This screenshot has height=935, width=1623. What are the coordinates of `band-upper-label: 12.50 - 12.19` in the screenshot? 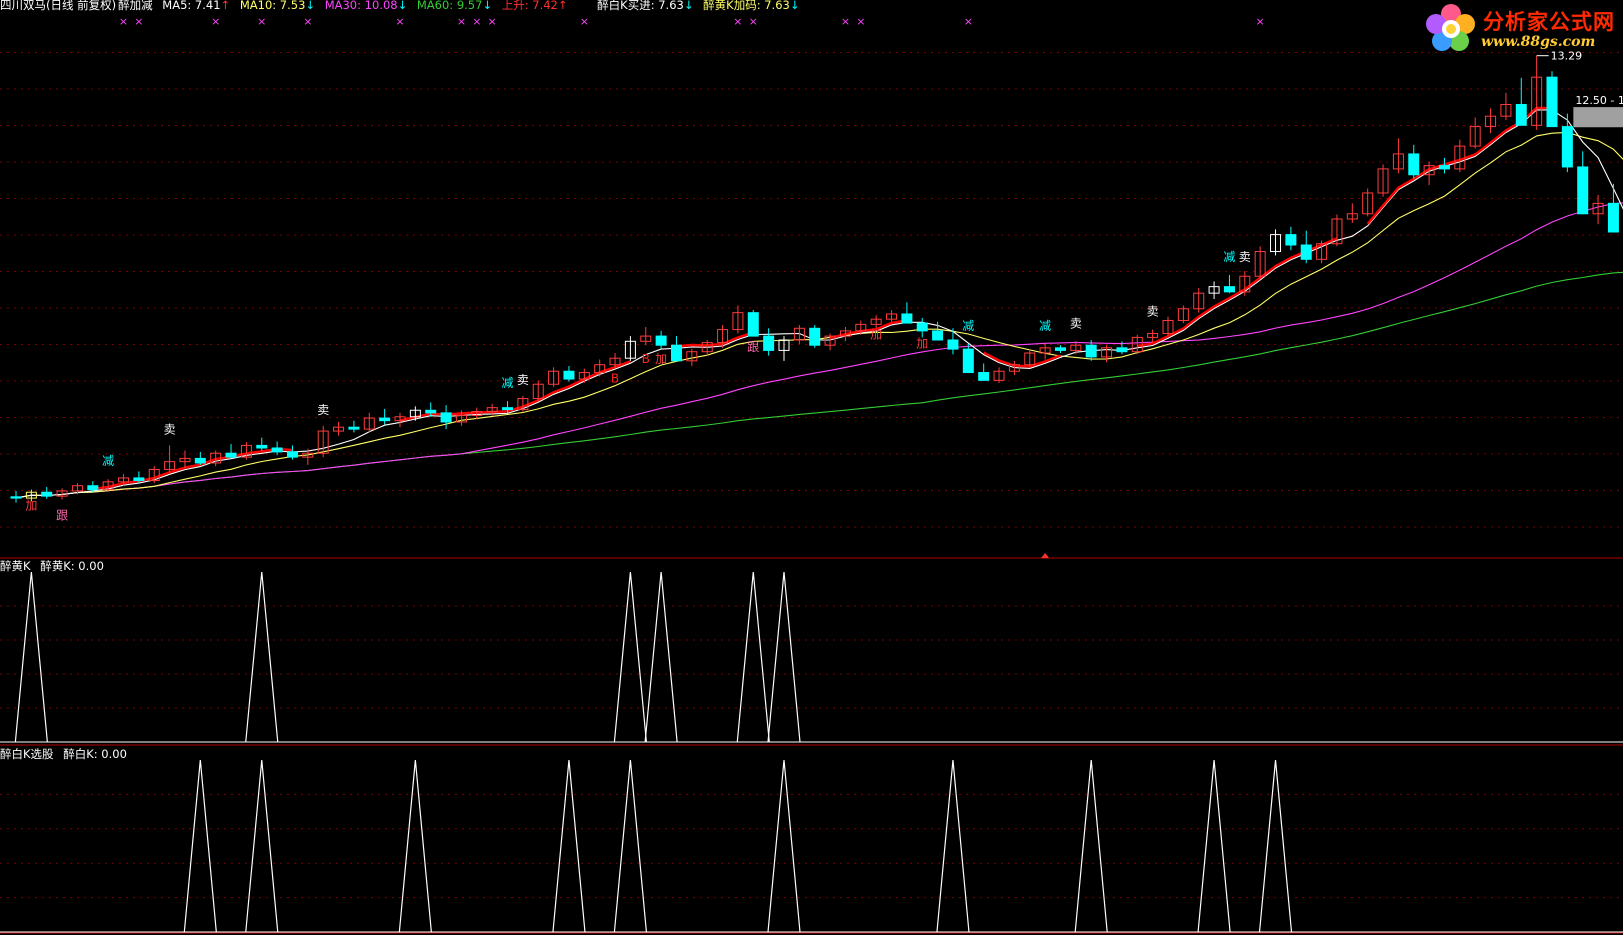 It's located at (1599, 100).